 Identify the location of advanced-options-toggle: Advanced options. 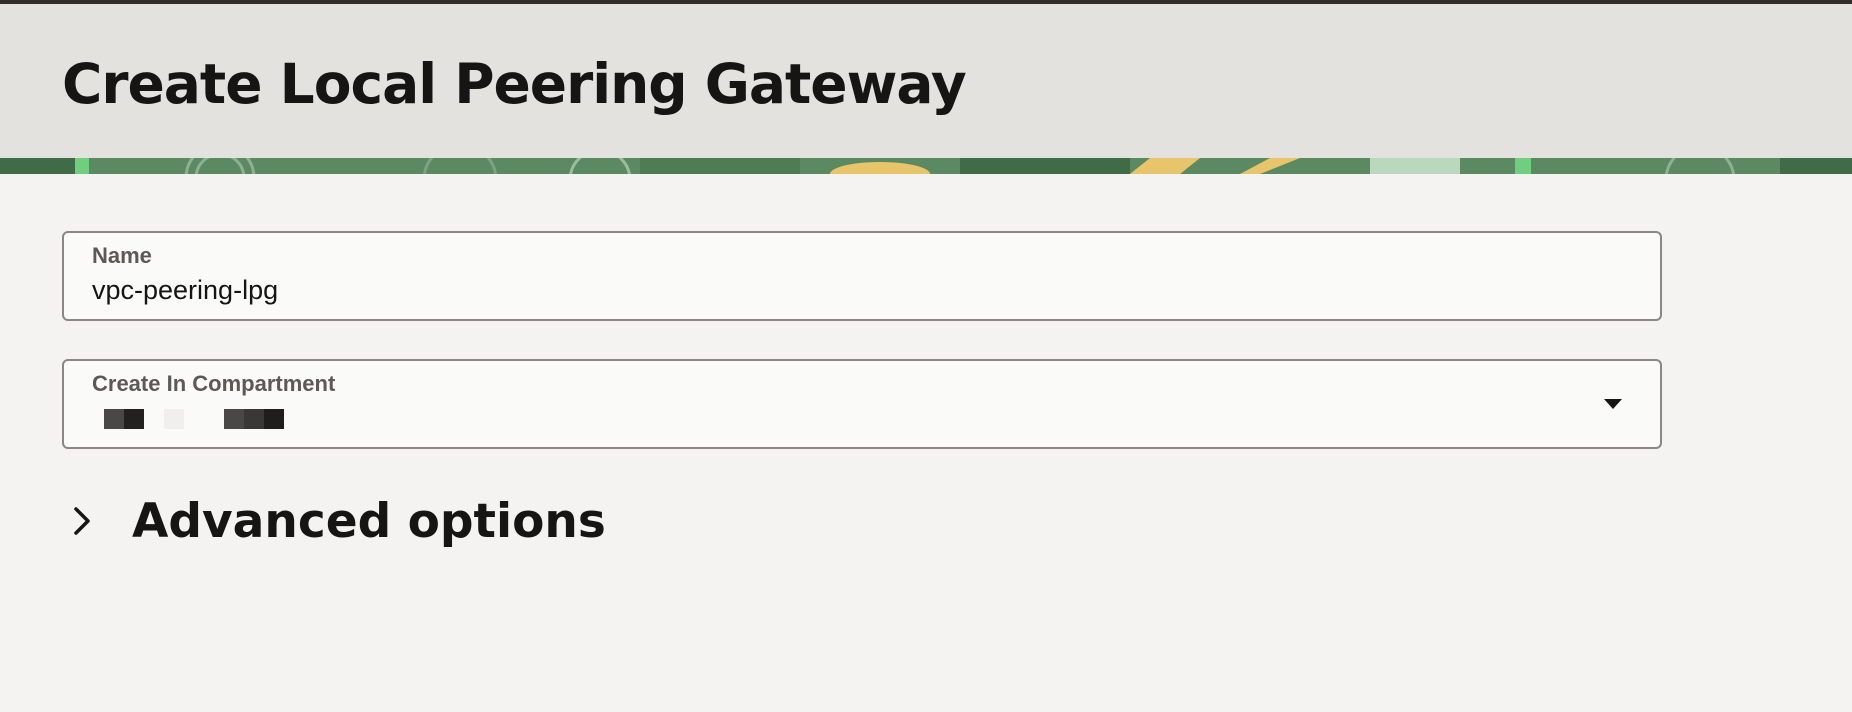
(412, 521).